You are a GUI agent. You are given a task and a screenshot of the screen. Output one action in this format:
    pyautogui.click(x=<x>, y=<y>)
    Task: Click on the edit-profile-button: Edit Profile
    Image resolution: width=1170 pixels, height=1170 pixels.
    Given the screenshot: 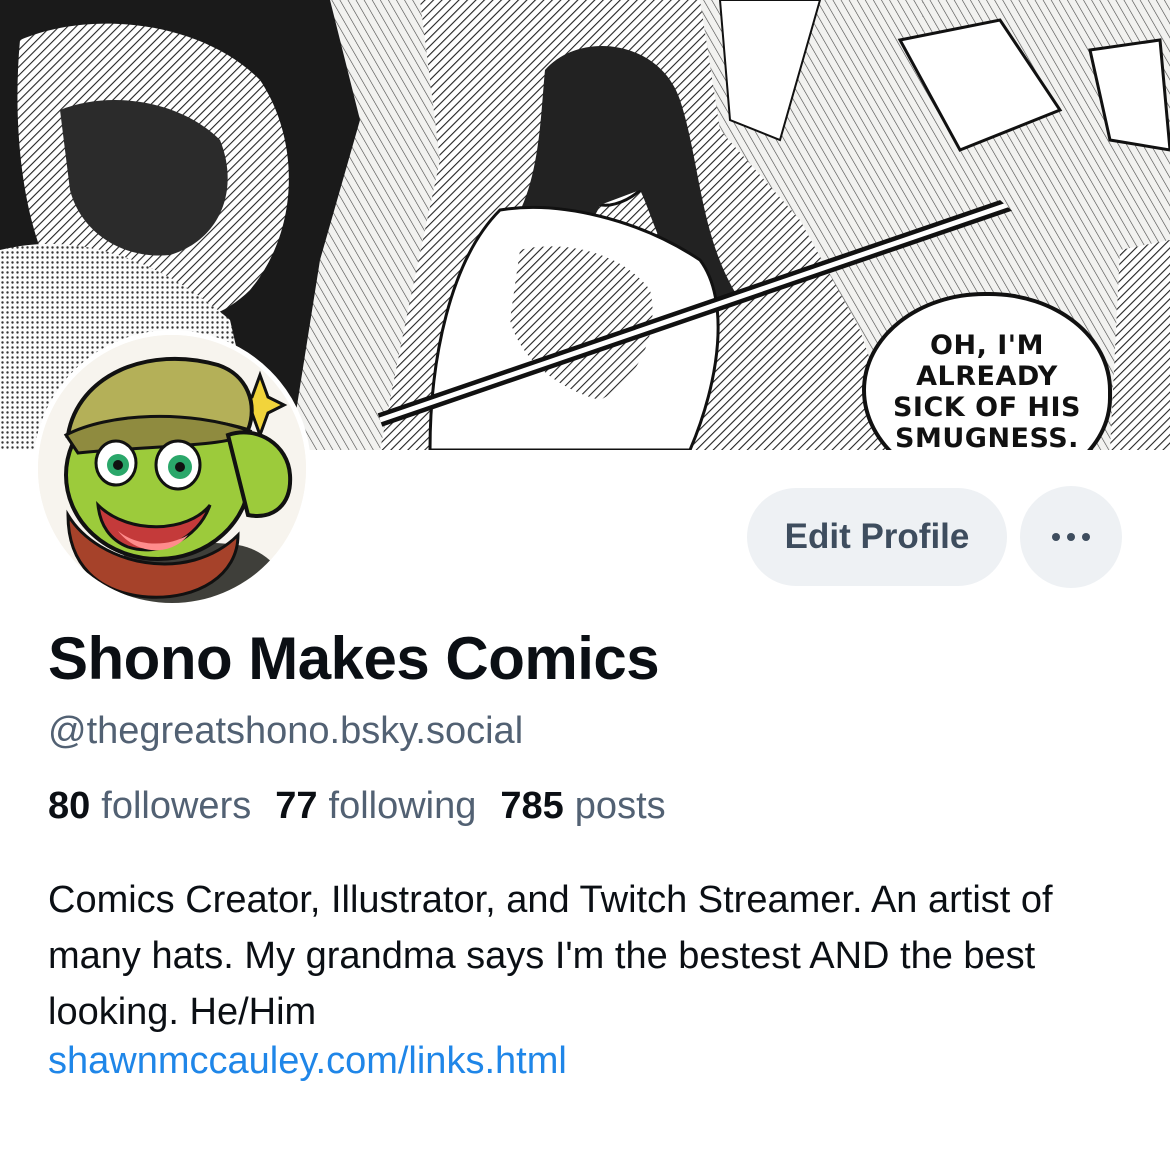 What is the action you would take?
    pyautogui.click(x=877, y=537)
    